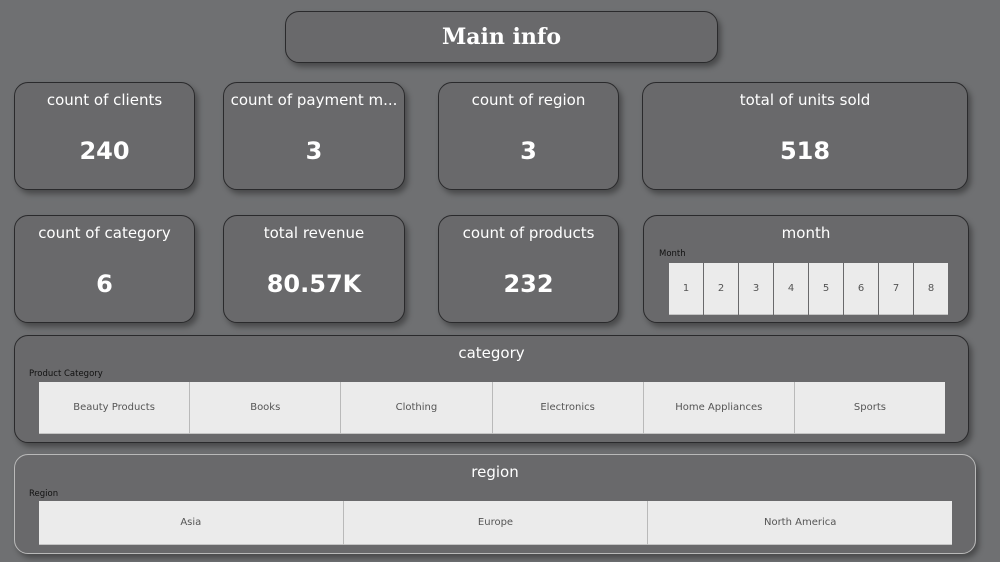  Describe the element at coordinates (266, 408) in the screenshot. I see `category-tile-books: Books` at that location.